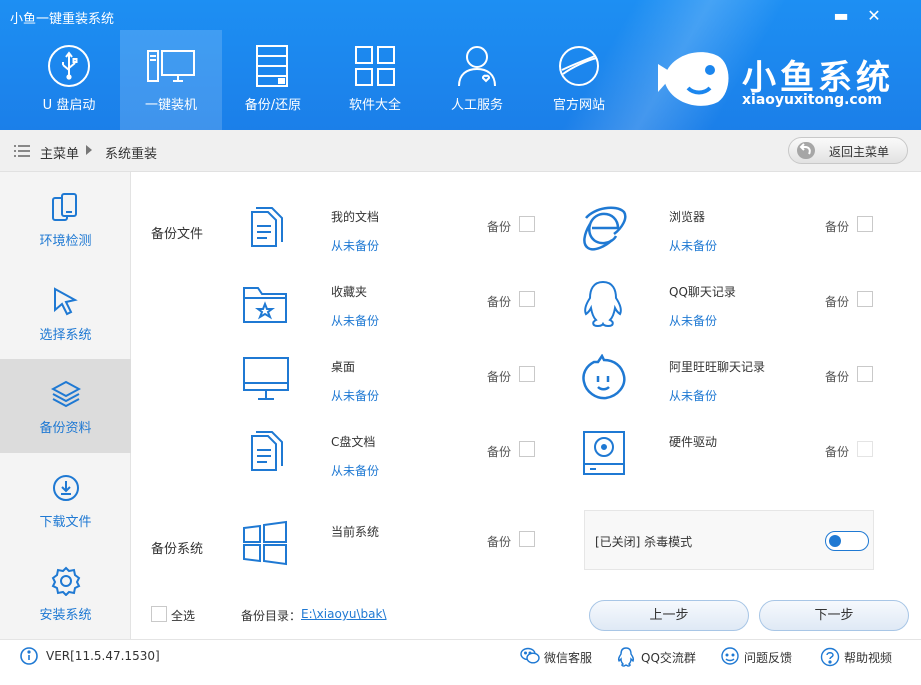 This screenshot has height=685, width=921. I want to click on qq-penguin-icon, so click(603, 304).